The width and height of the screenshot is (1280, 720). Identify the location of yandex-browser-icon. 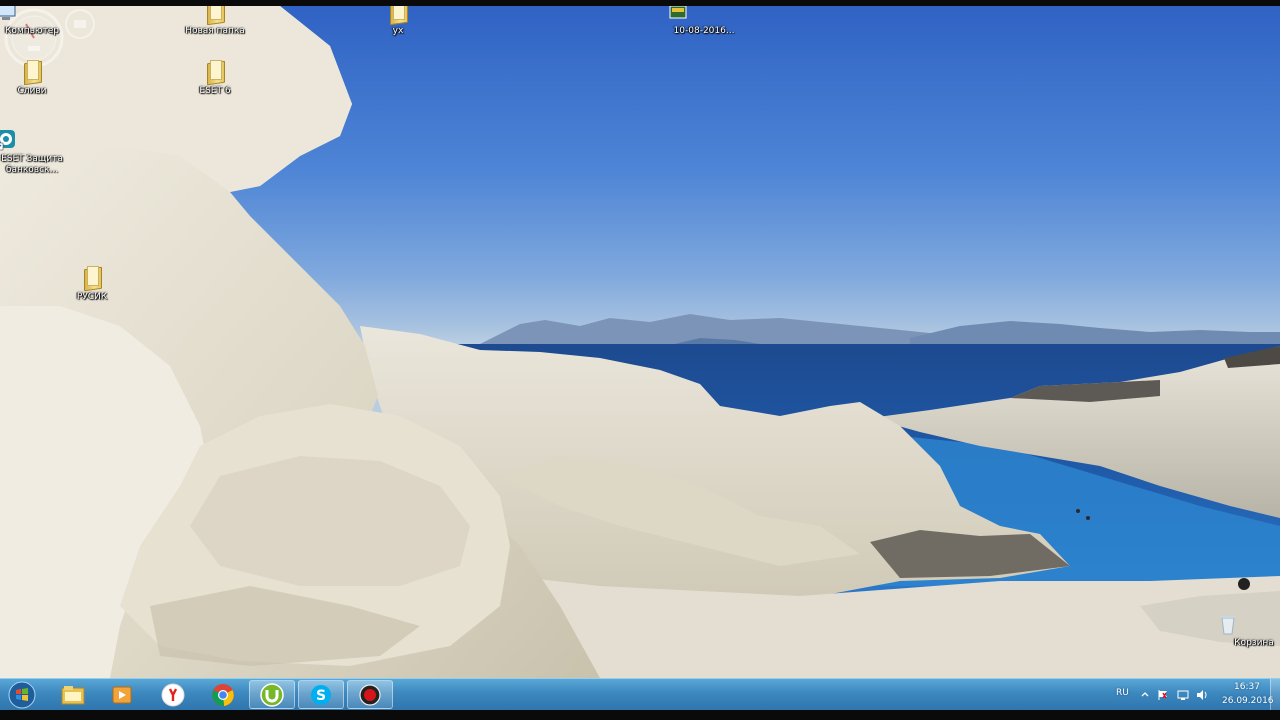
(173, 694).